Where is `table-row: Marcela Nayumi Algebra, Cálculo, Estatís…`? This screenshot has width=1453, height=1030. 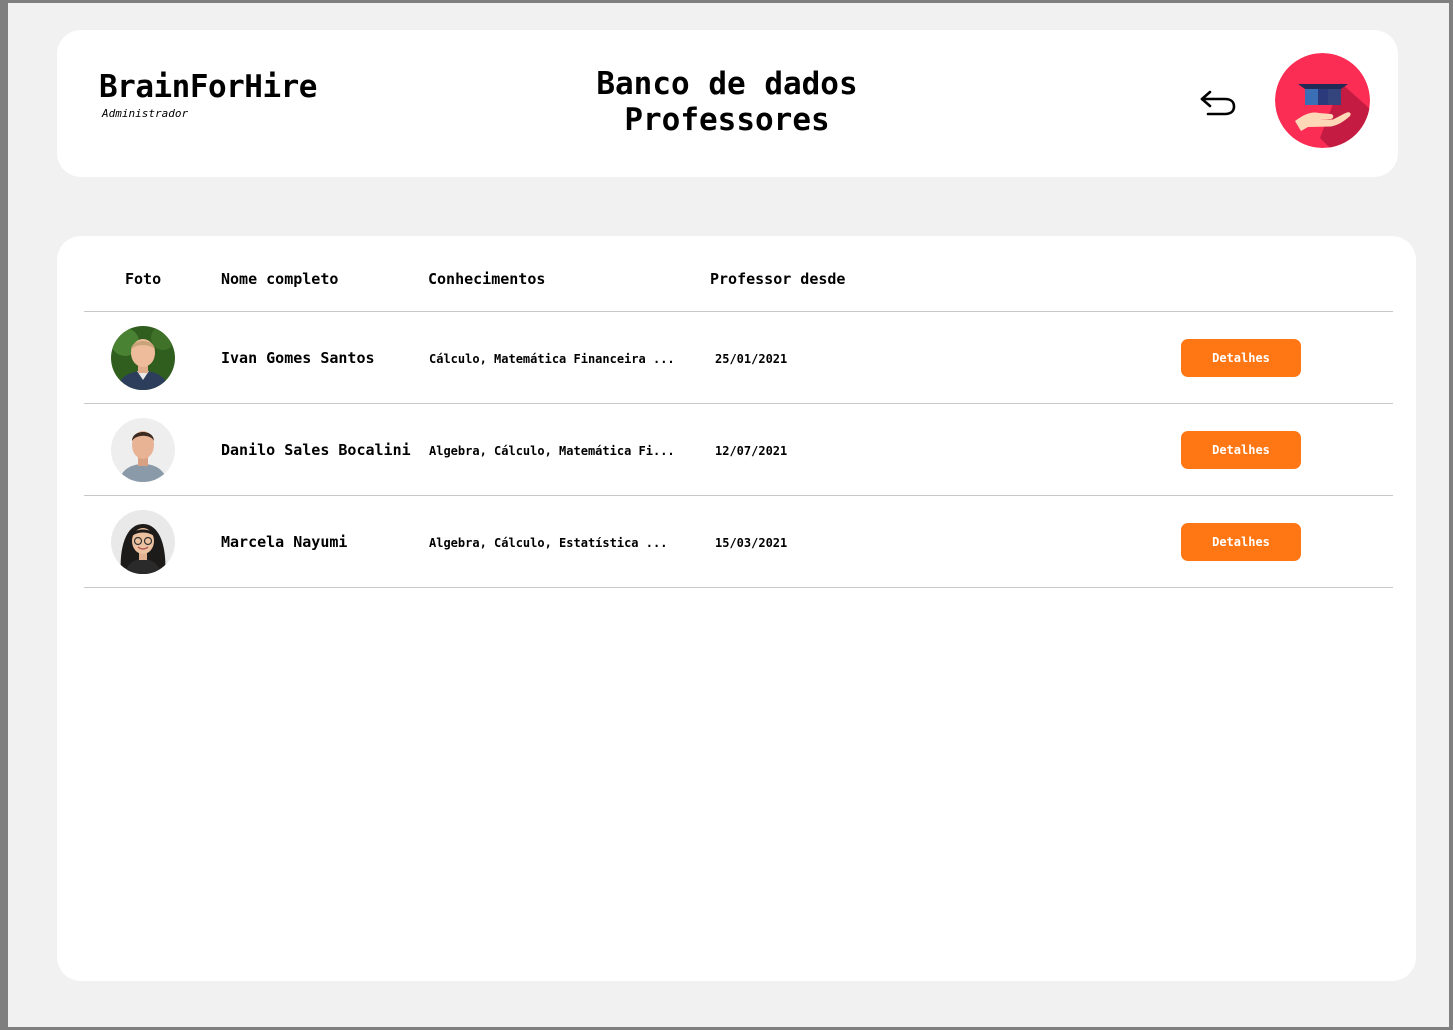 table-row: Marcela Nayumi Algebra, Cálculo, Estatís… is located at coordinates (738, 542).